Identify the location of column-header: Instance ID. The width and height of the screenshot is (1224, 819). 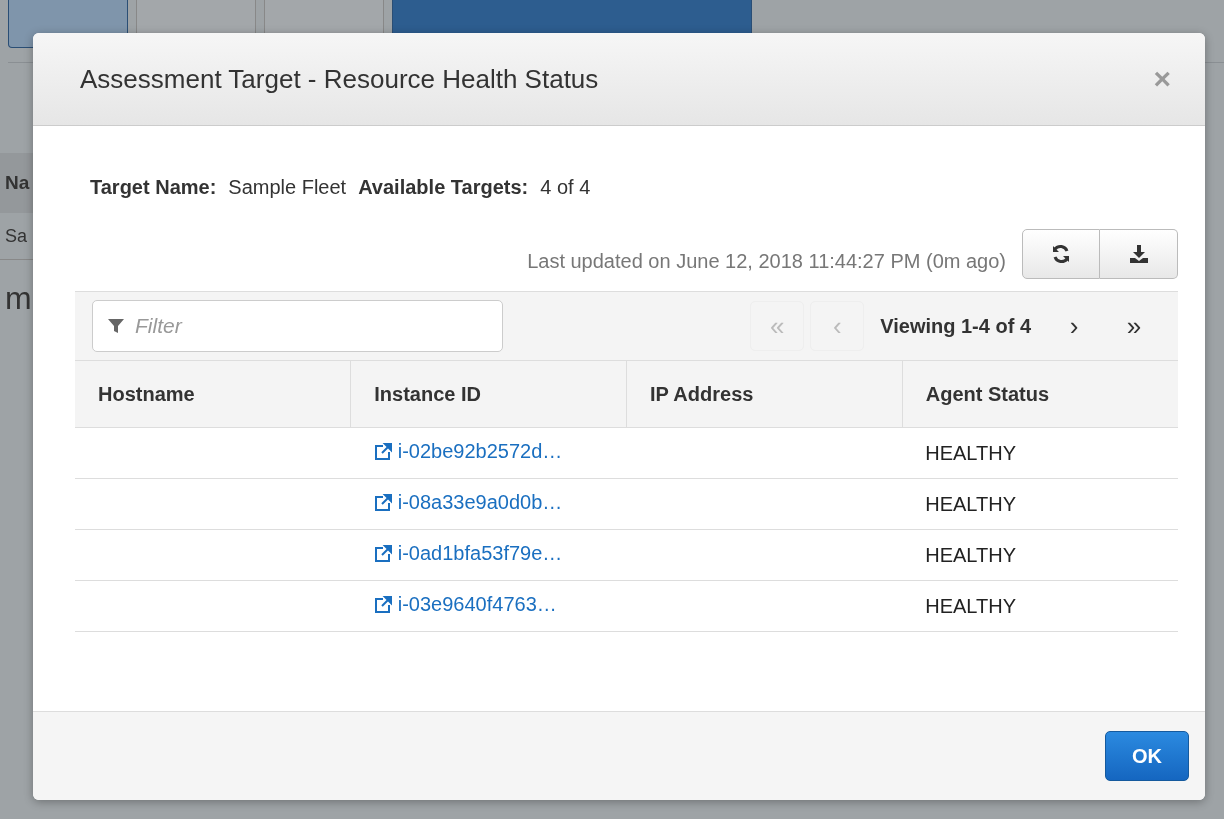
(488, 394).